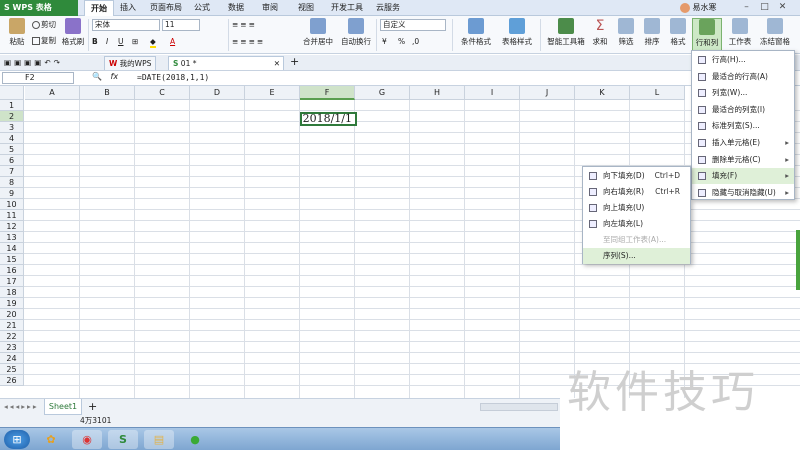  I want to click on copy-button: 复制, so click(44, 41).